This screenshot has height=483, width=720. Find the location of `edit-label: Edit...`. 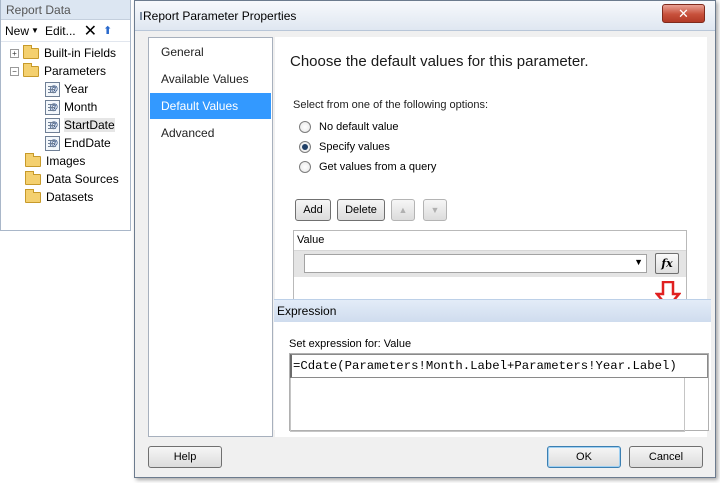

edit-label: Edit... is located at coordinates (60, 30).